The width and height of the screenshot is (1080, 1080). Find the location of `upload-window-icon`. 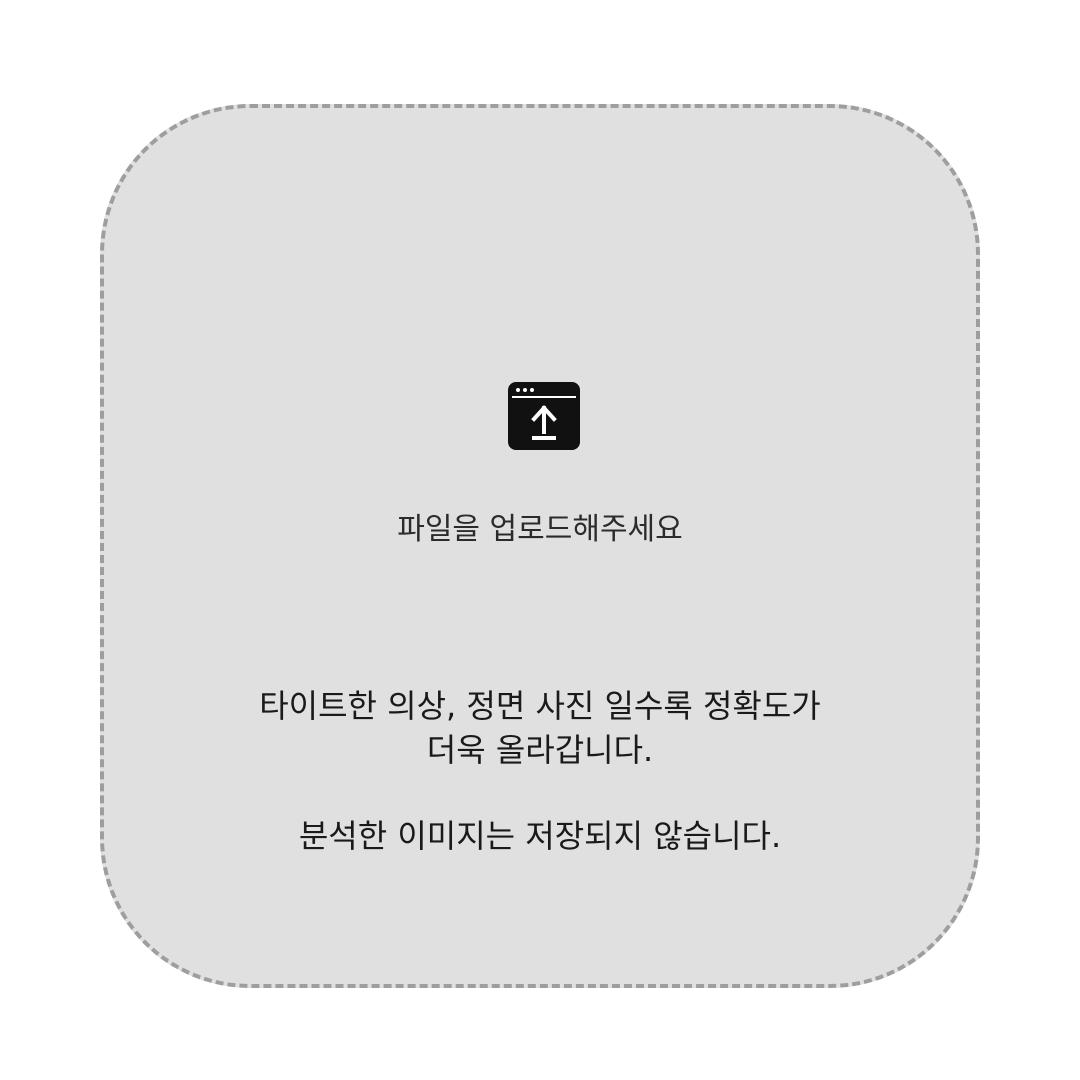

upload-window-icon is located at coordinates (544, 416).